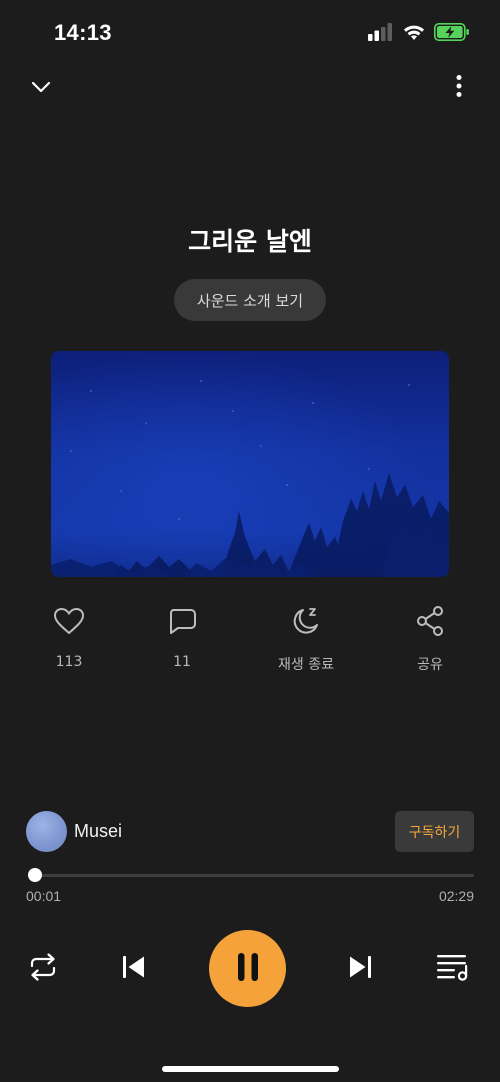 The height and width of the screenshot is (1082, 500). Describe the element at coordinates (182, 662) in the screenshot. I see `comment-count: 11` at that location.